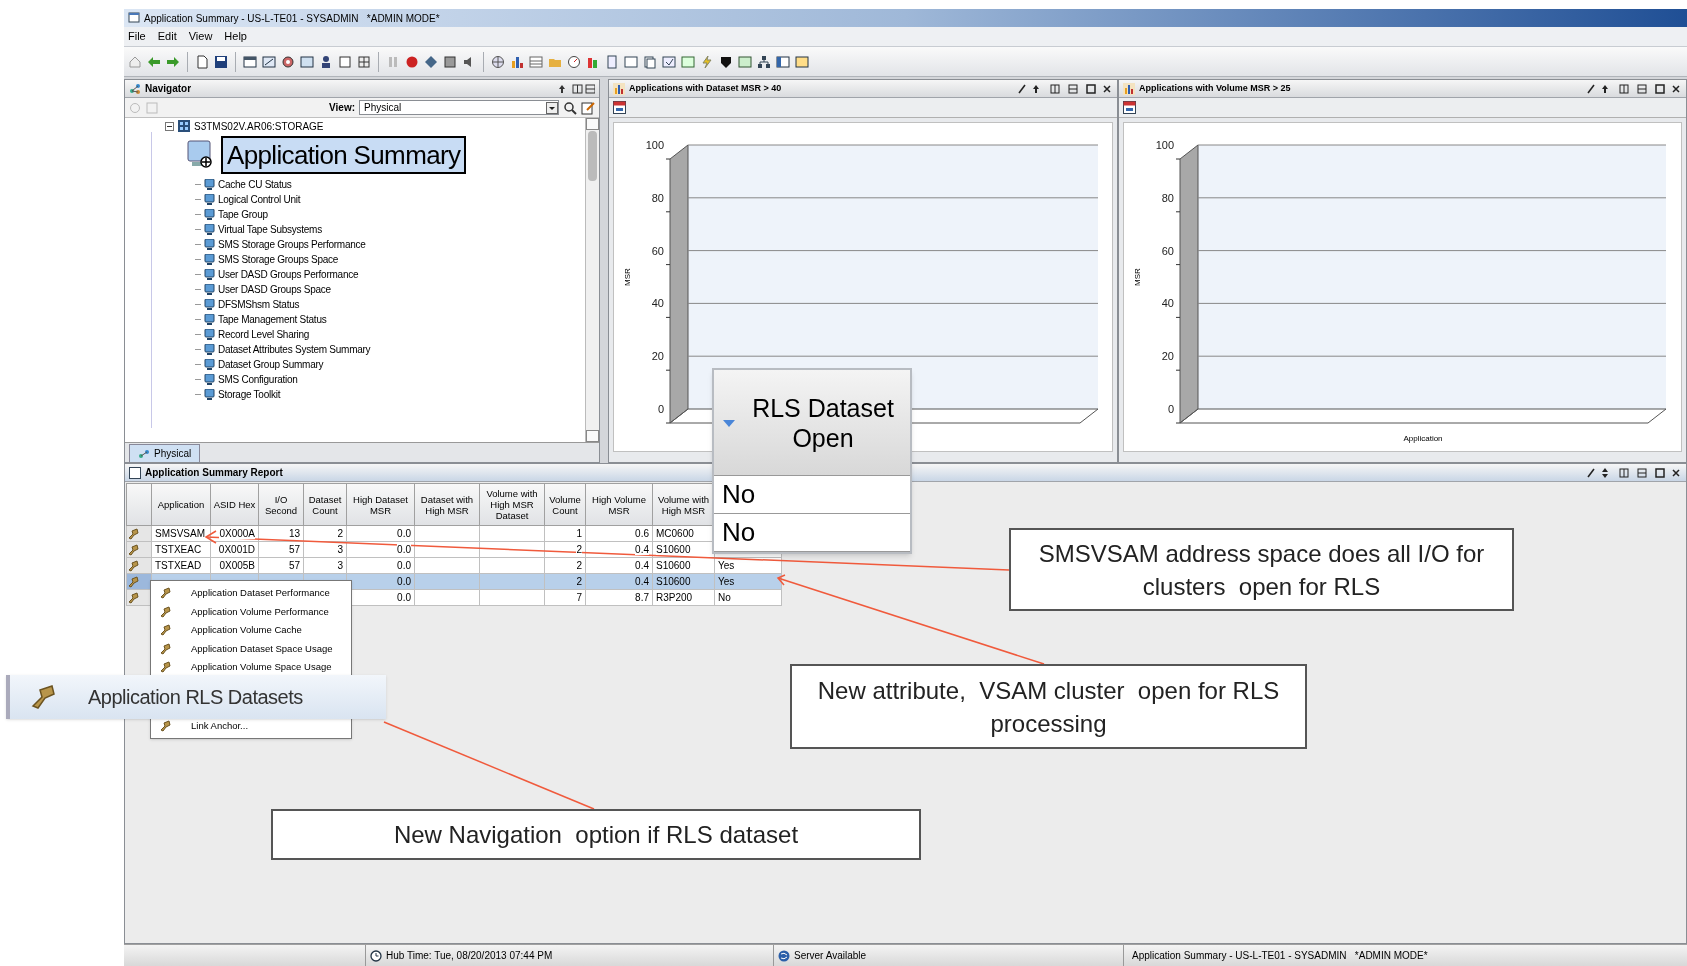  Describe the element at coordinates (281, 533) in the screenshot. I see `table-cell: 13` at that location.